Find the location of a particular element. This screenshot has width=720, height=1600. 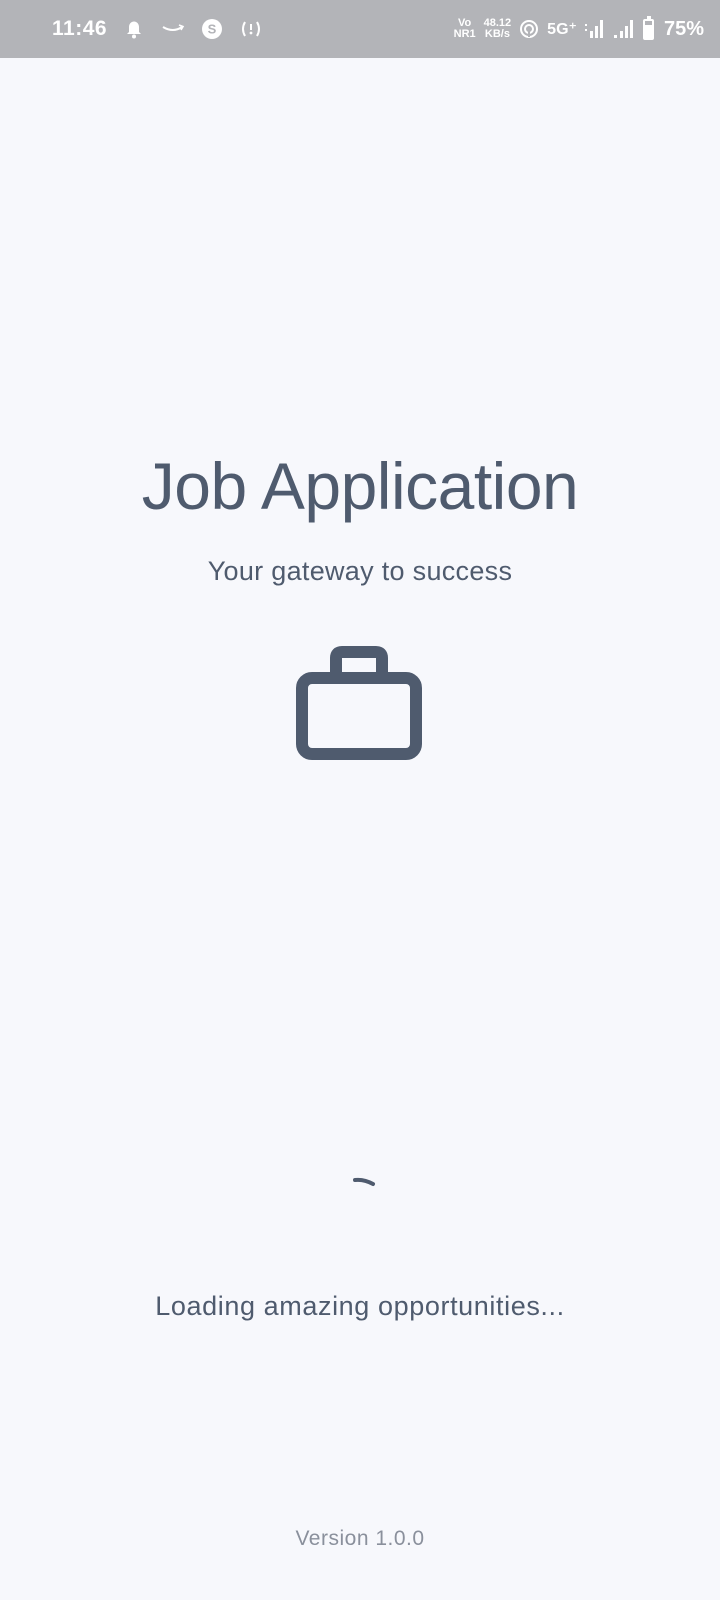

status-bar: 11:46 S Vo NR1 48.12 KB/s 5G⁺ 75% is located at coordinates (360, 29).